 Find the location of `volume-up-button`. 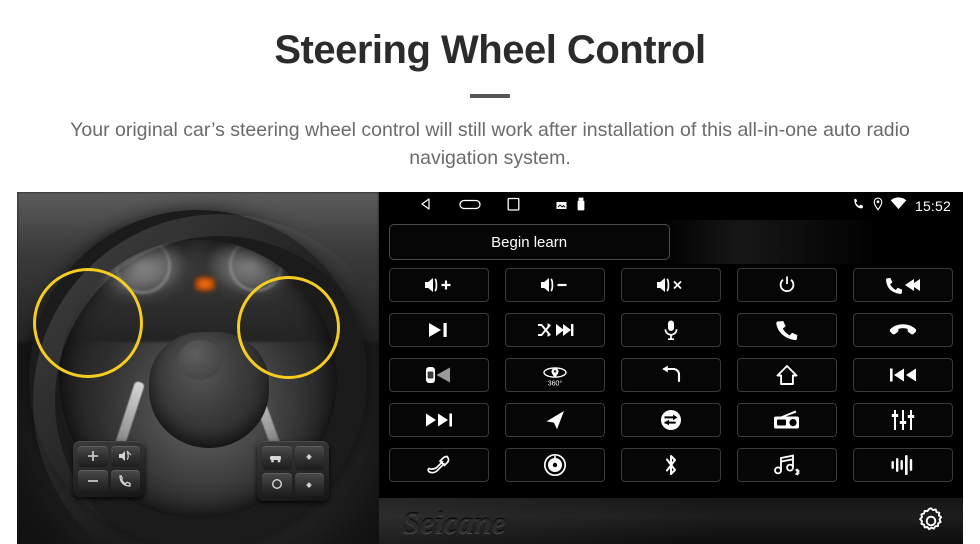

volume-up-button is located at coordinates (438, 285).